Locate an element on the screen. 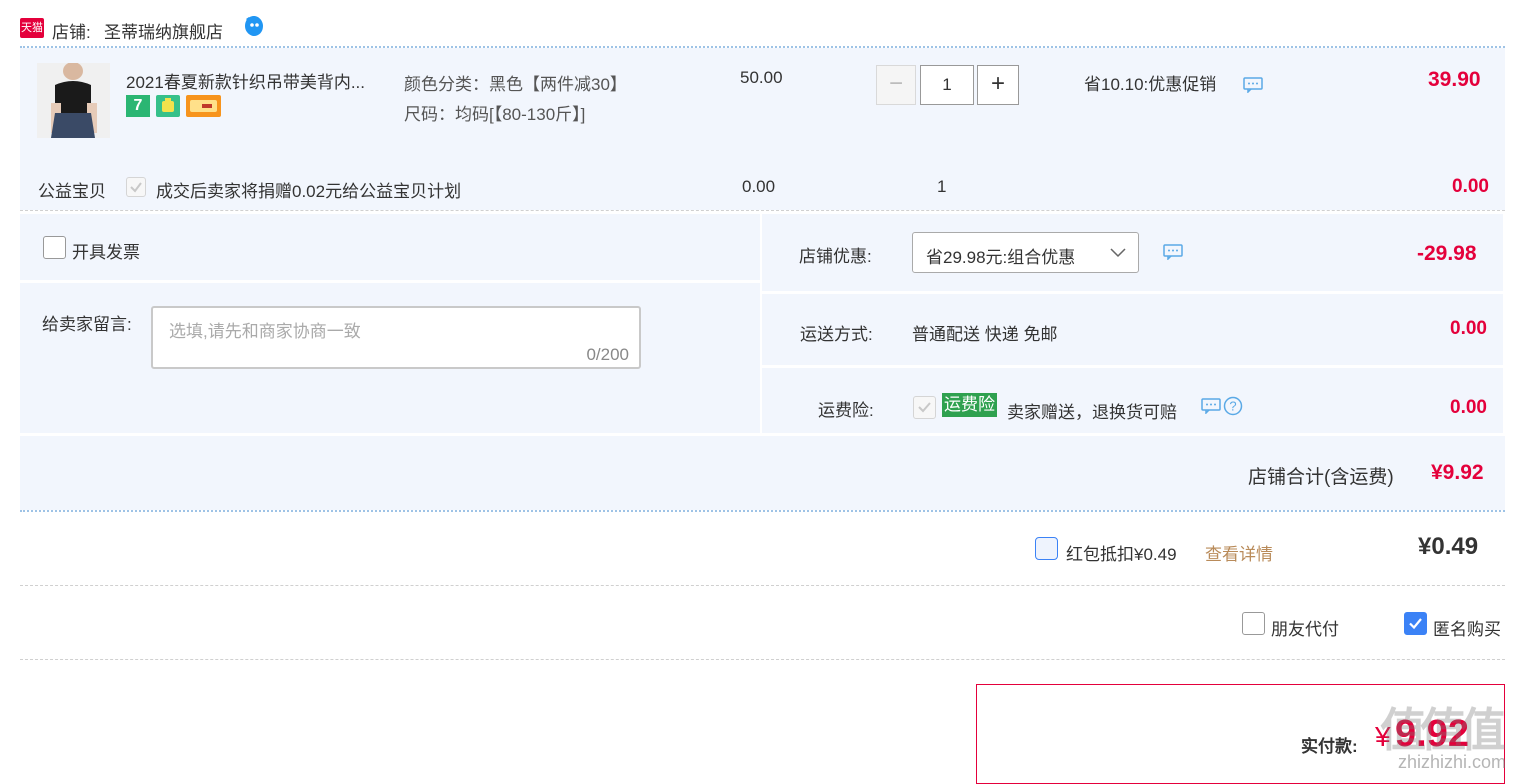  insurance-text: 卖家赠送，退换货可赔 is located at coordinates (1092, 412).